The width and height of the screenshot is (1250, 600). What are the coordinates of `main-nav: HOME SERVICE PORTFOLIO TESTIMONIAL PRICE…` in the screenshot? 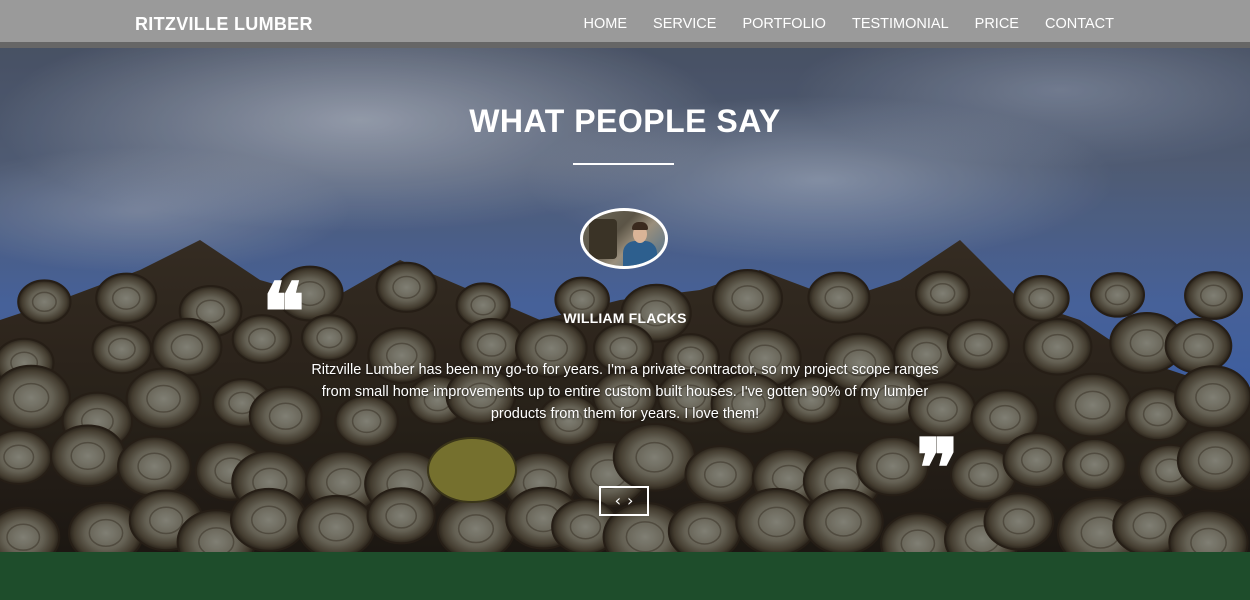 It's located at (849, 24).